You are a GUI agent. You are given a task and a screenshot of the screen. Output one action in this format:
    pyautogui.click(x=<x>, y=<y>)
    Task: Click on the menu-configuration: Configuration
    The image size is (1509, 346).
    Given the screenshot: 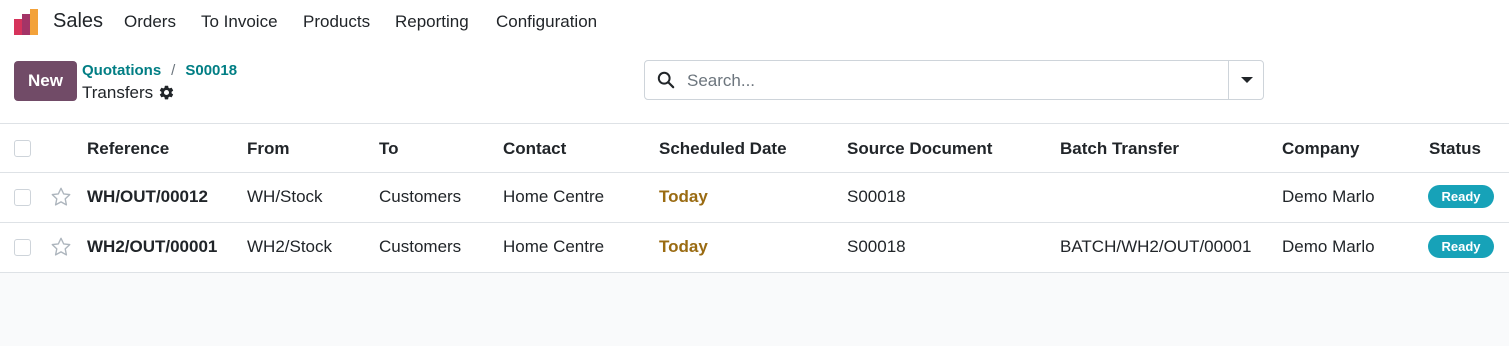 What is the action you would take?
    pyautogui.click(x=546, y=22)
    